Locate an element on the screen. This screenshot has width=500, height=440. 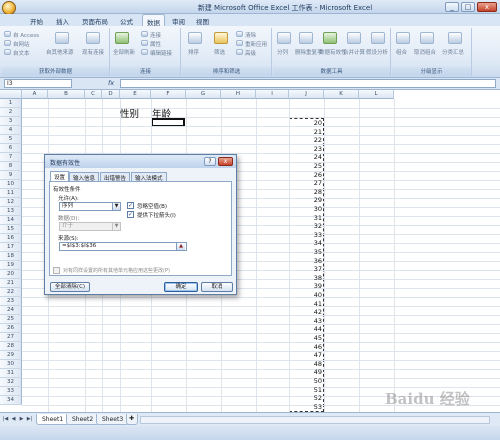
refresh-all-button: 全部刷新 is located at coordinates (124, 52).